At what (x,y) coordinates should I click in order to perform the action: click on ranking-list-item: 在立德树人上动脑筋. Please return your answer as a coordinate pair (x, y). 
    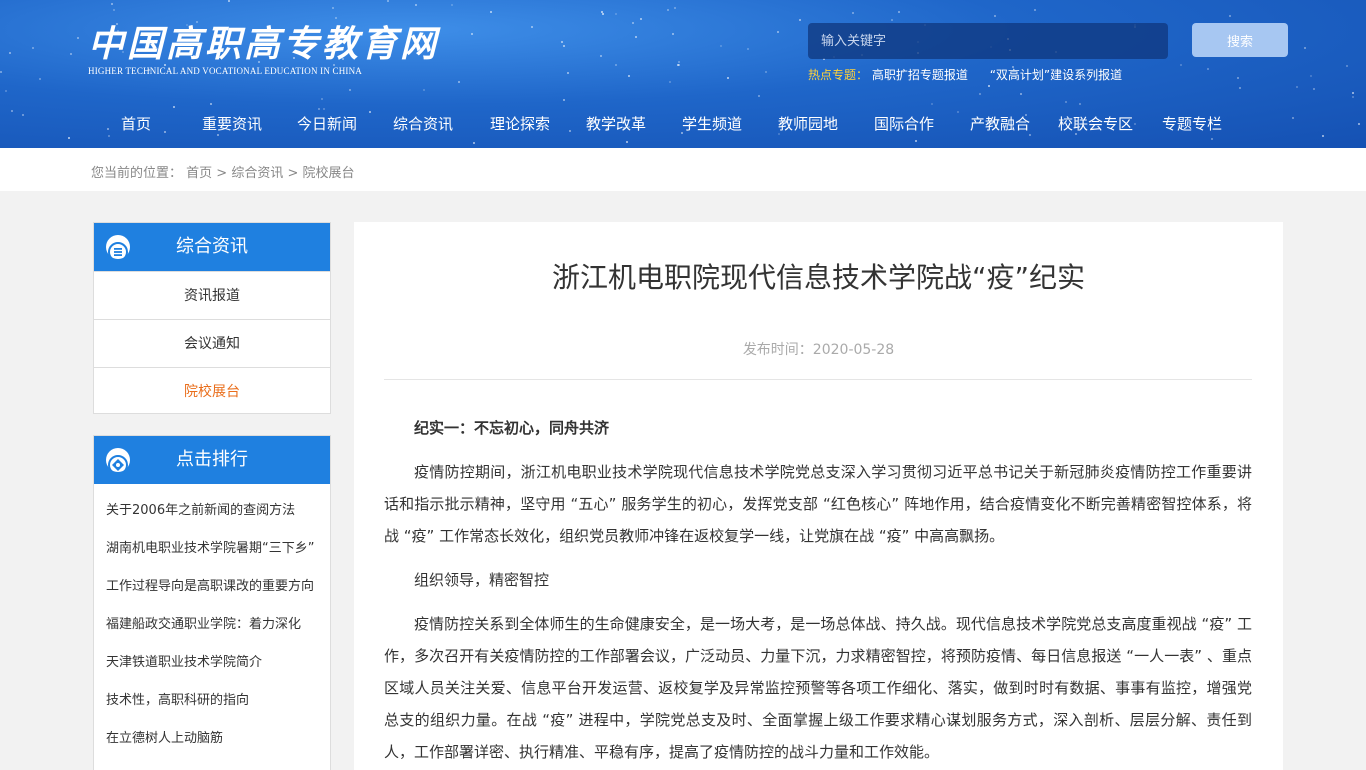
    Looking at the image, I should click on (212, 739).